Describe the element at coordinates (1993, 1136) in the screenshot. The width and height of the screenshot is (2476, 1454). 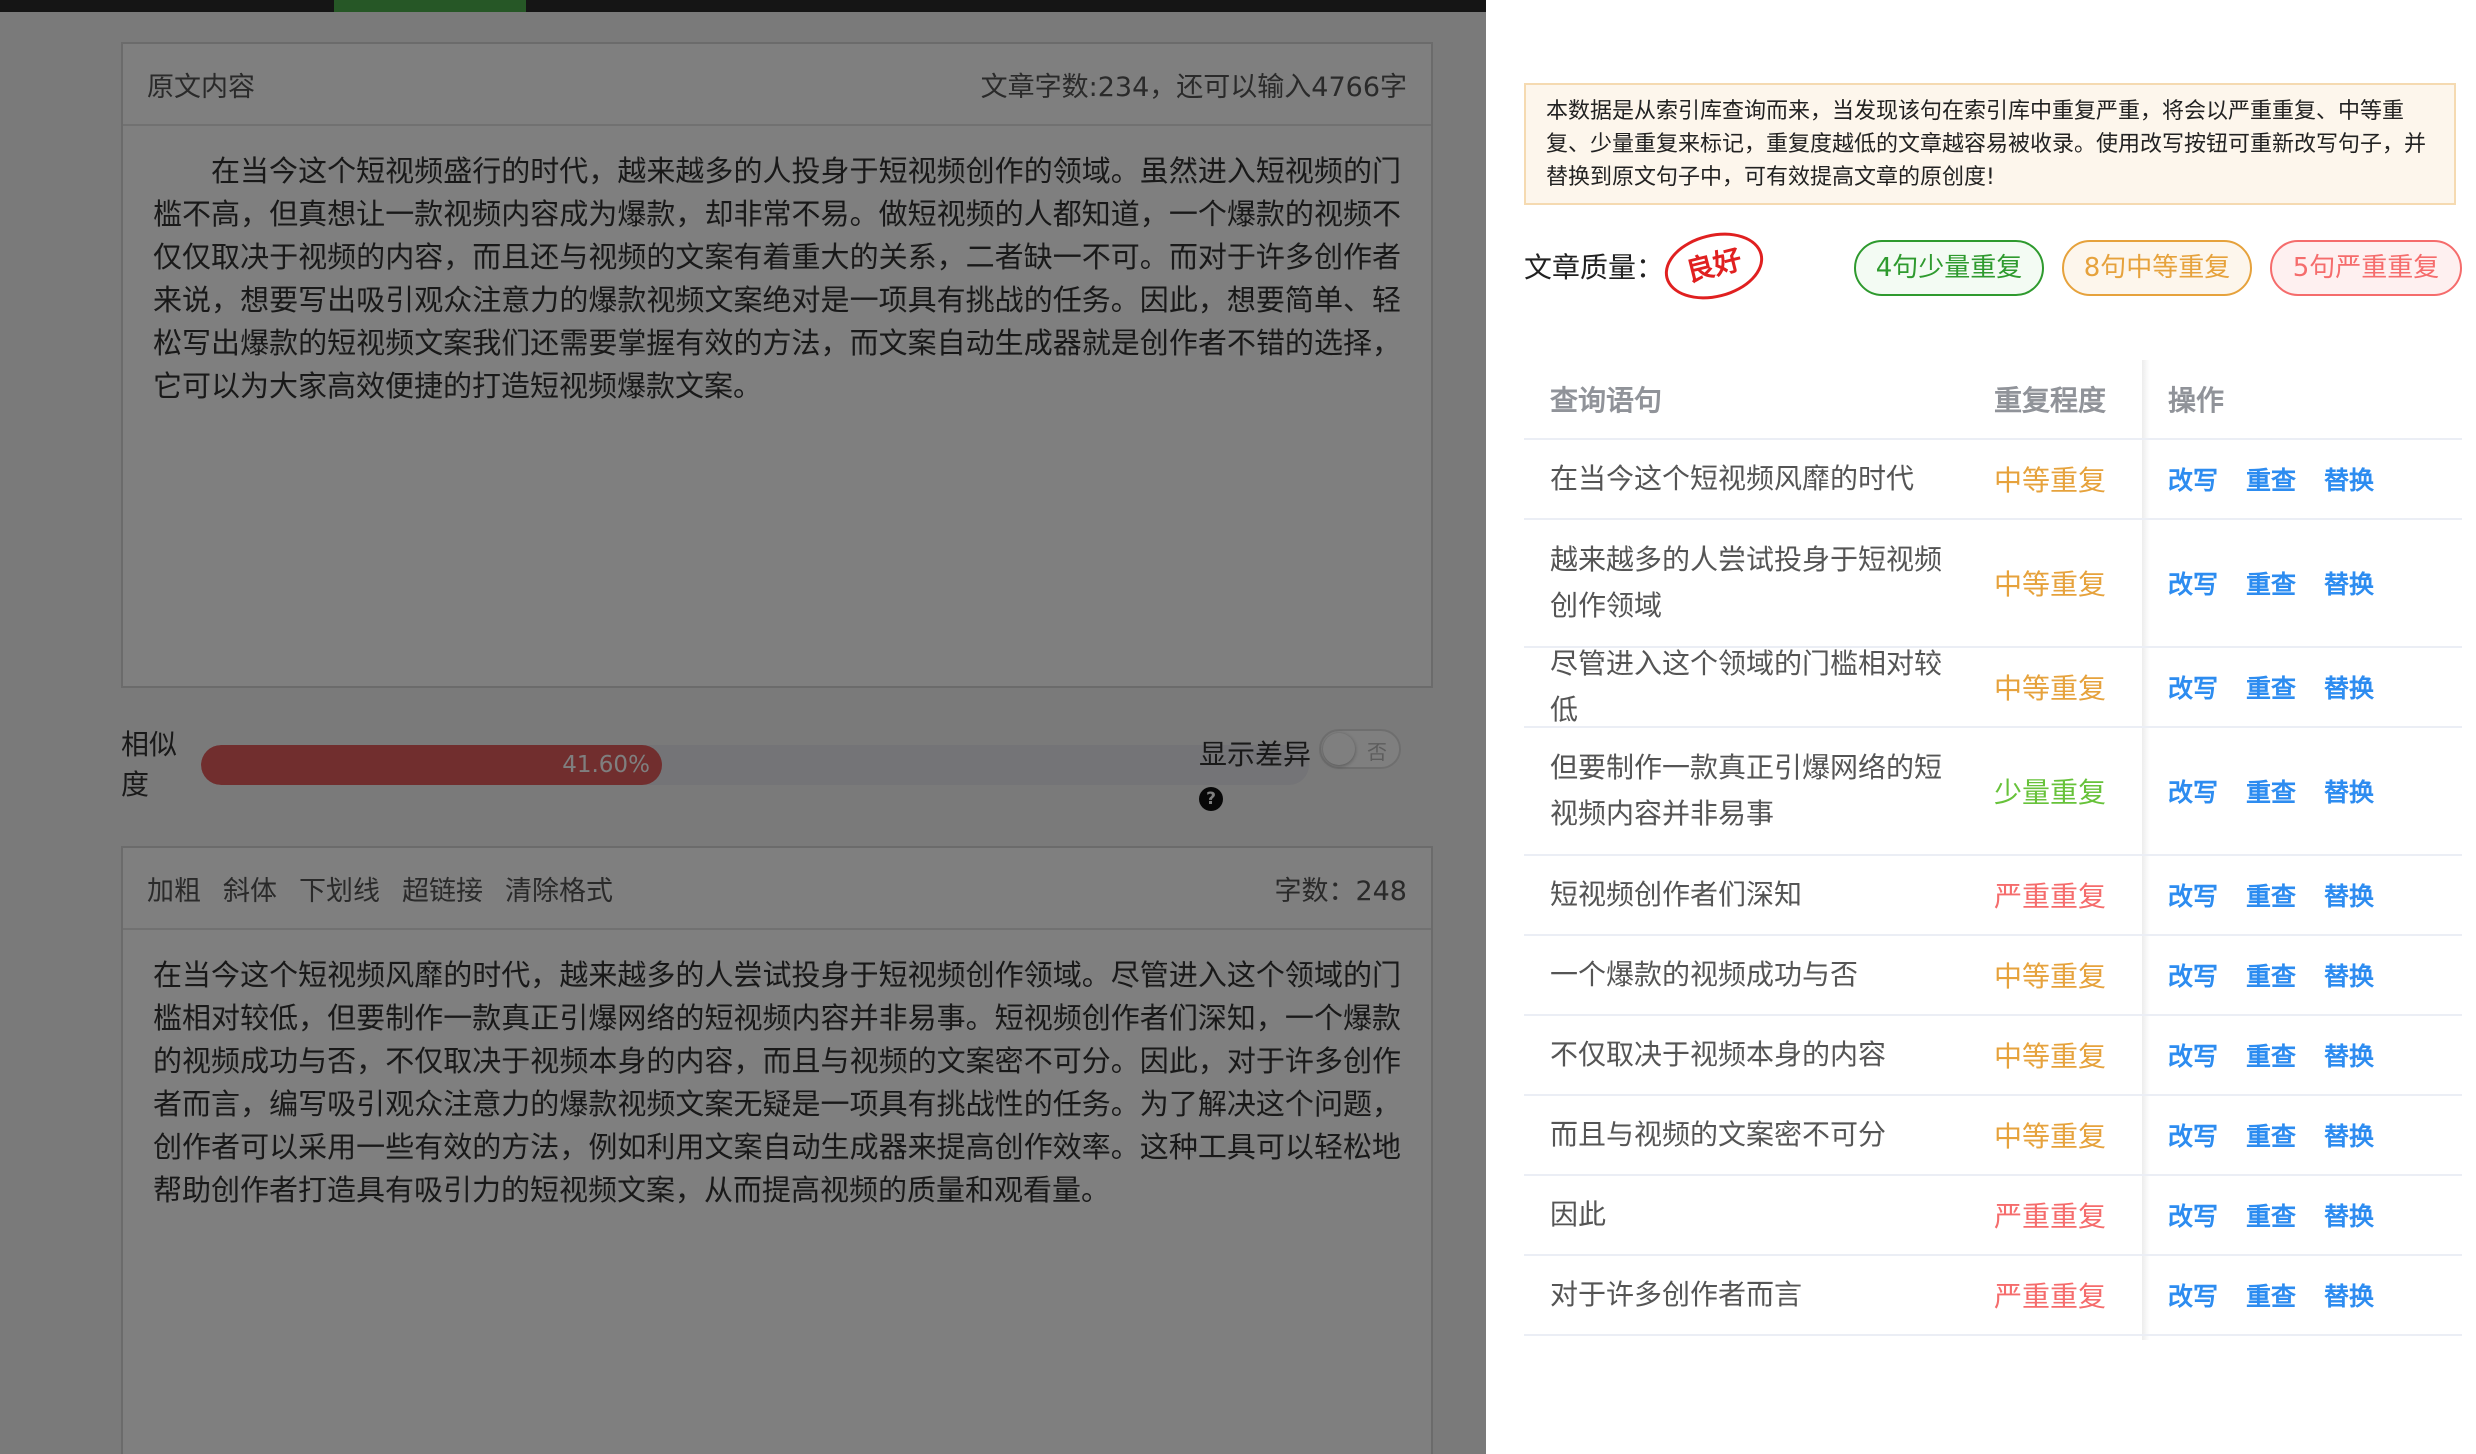
I see `table-row: 而且与视频的文案密不可分 中等重复 改写 重查 替换` at that location.